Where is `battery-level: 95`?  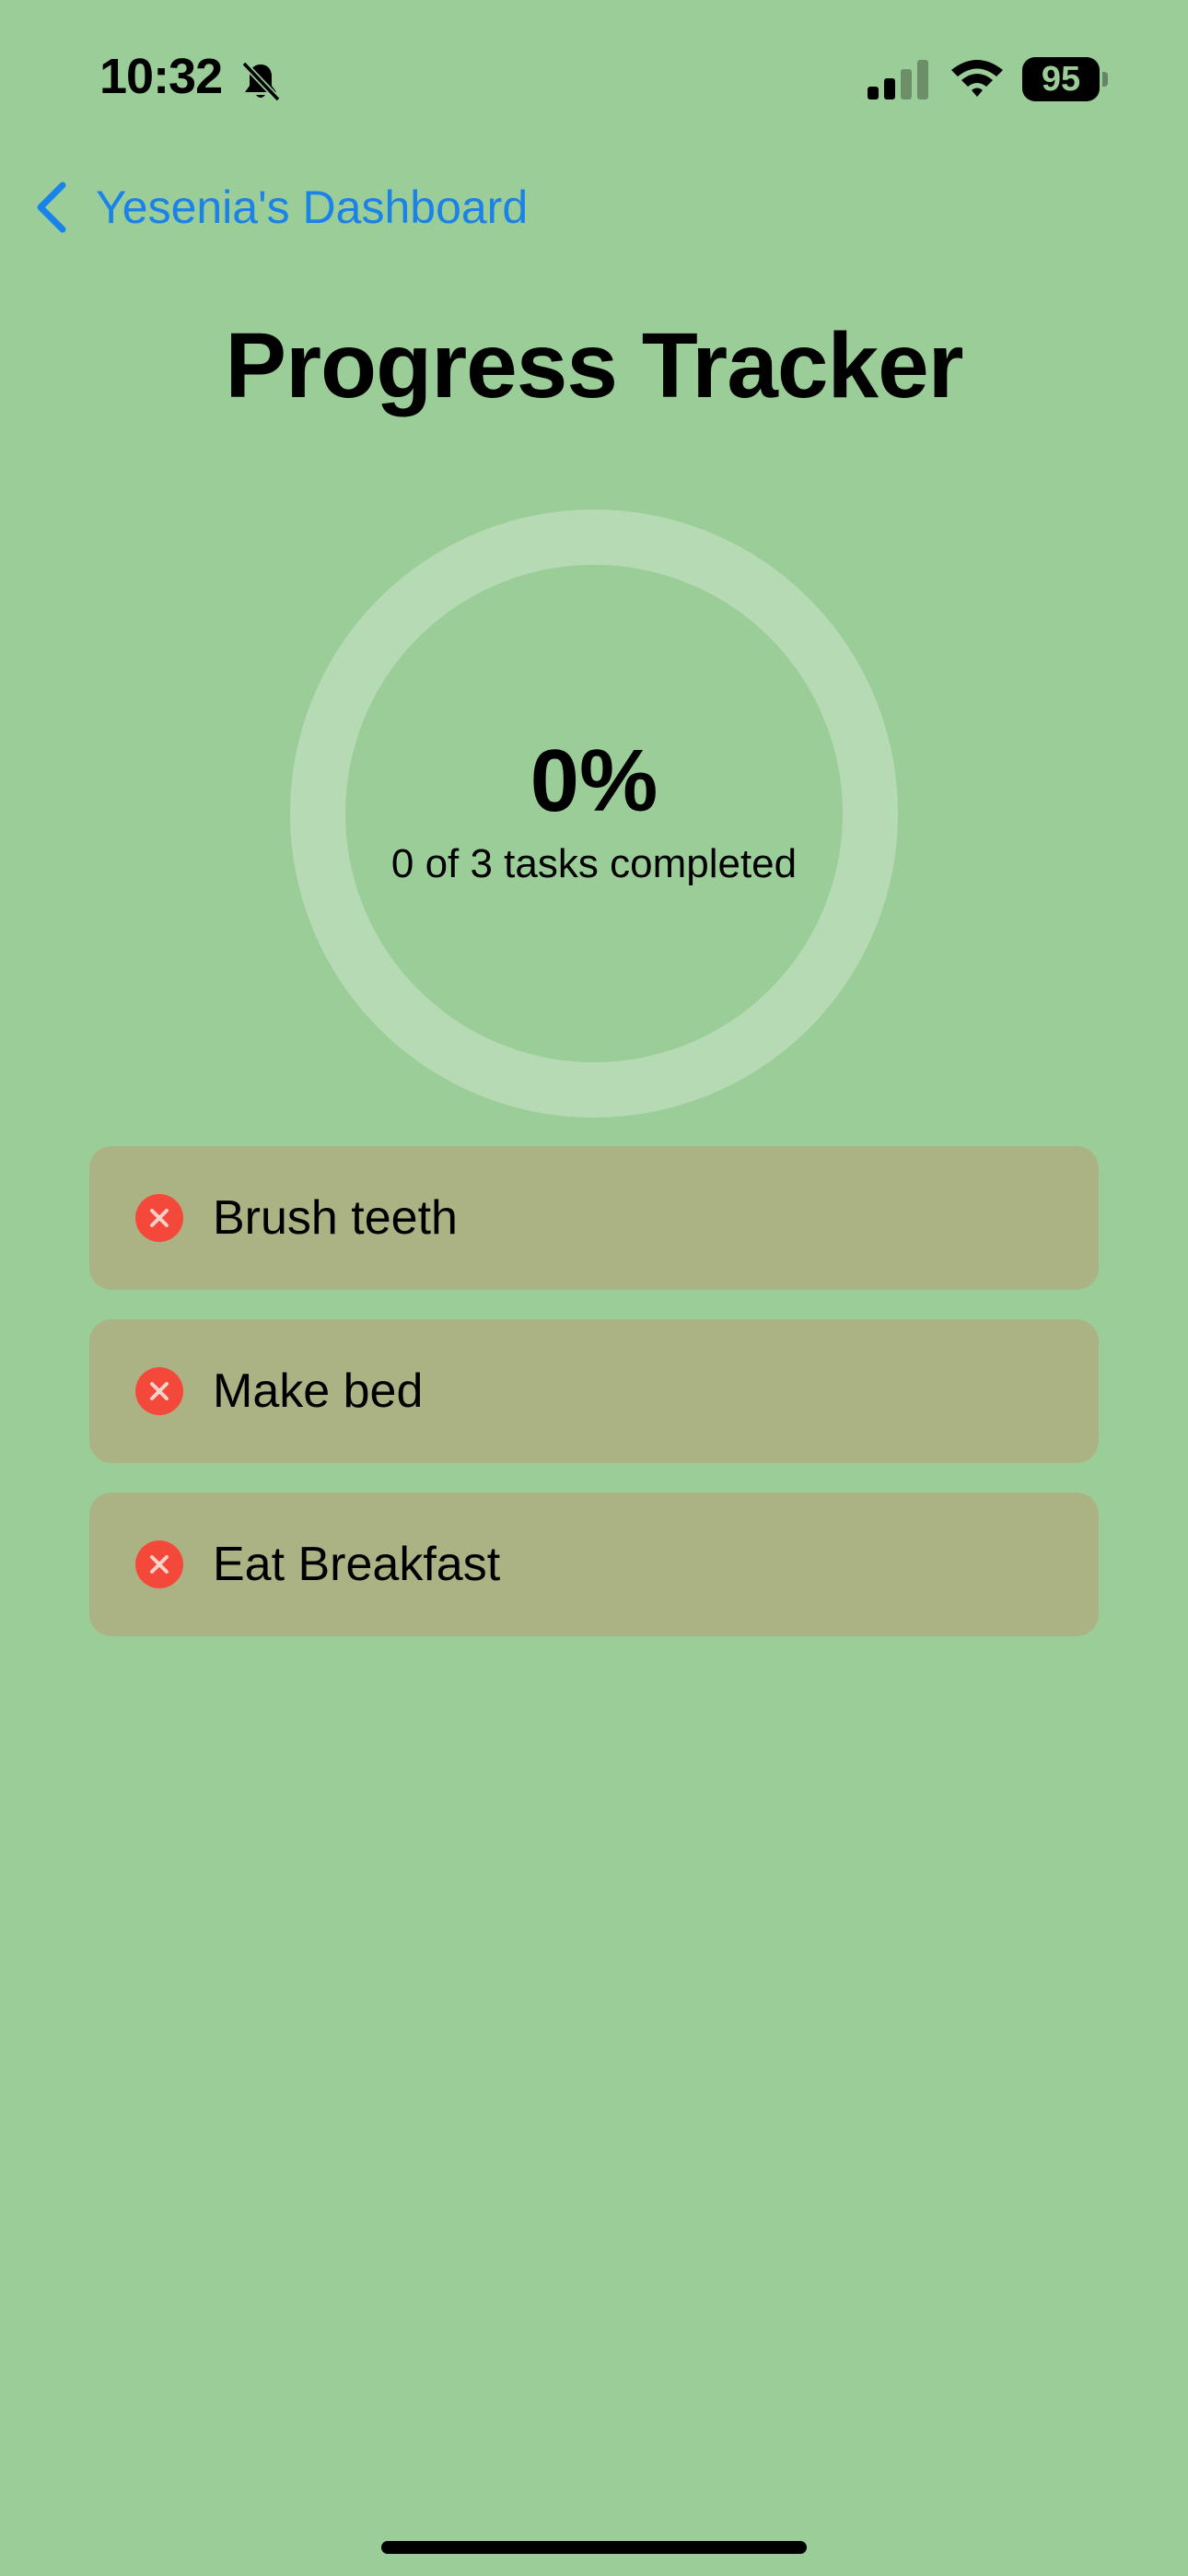 battery-level: 95 is located at coordinates (1061, 79).